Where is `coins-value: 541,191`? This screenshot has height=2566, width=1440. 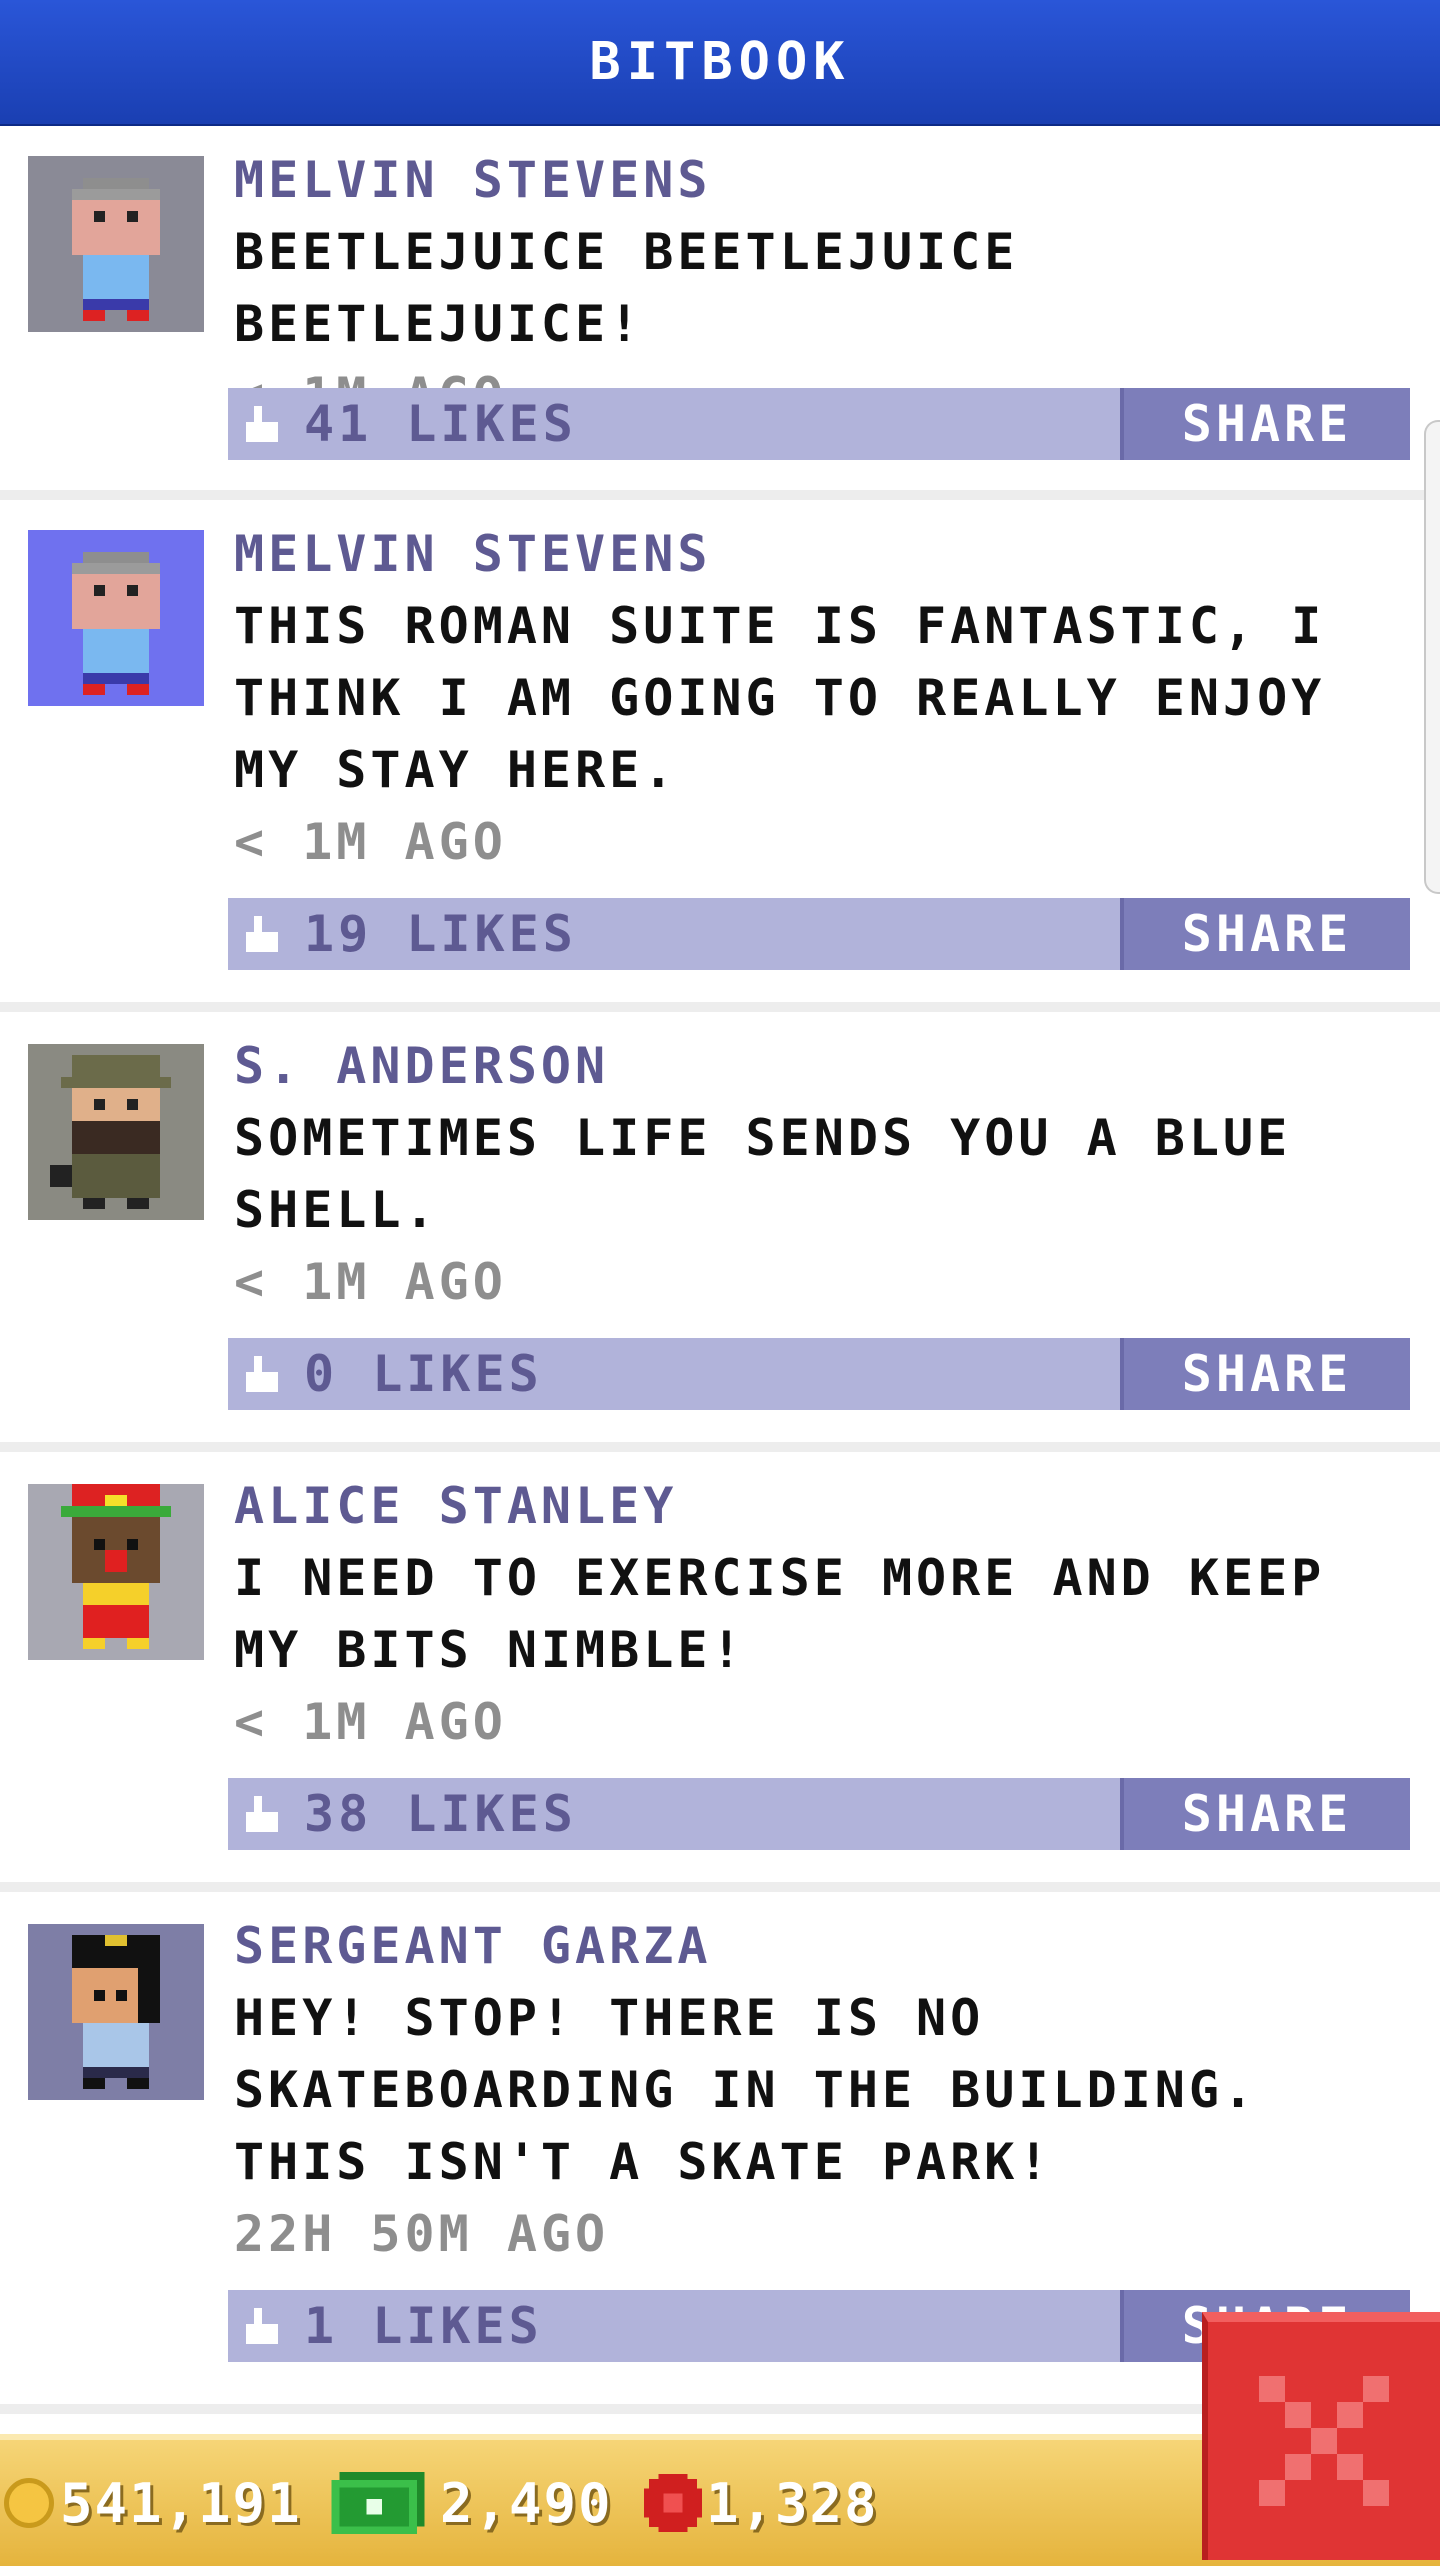
coins-value: 541,191 is located at coordinates (181, 2503).